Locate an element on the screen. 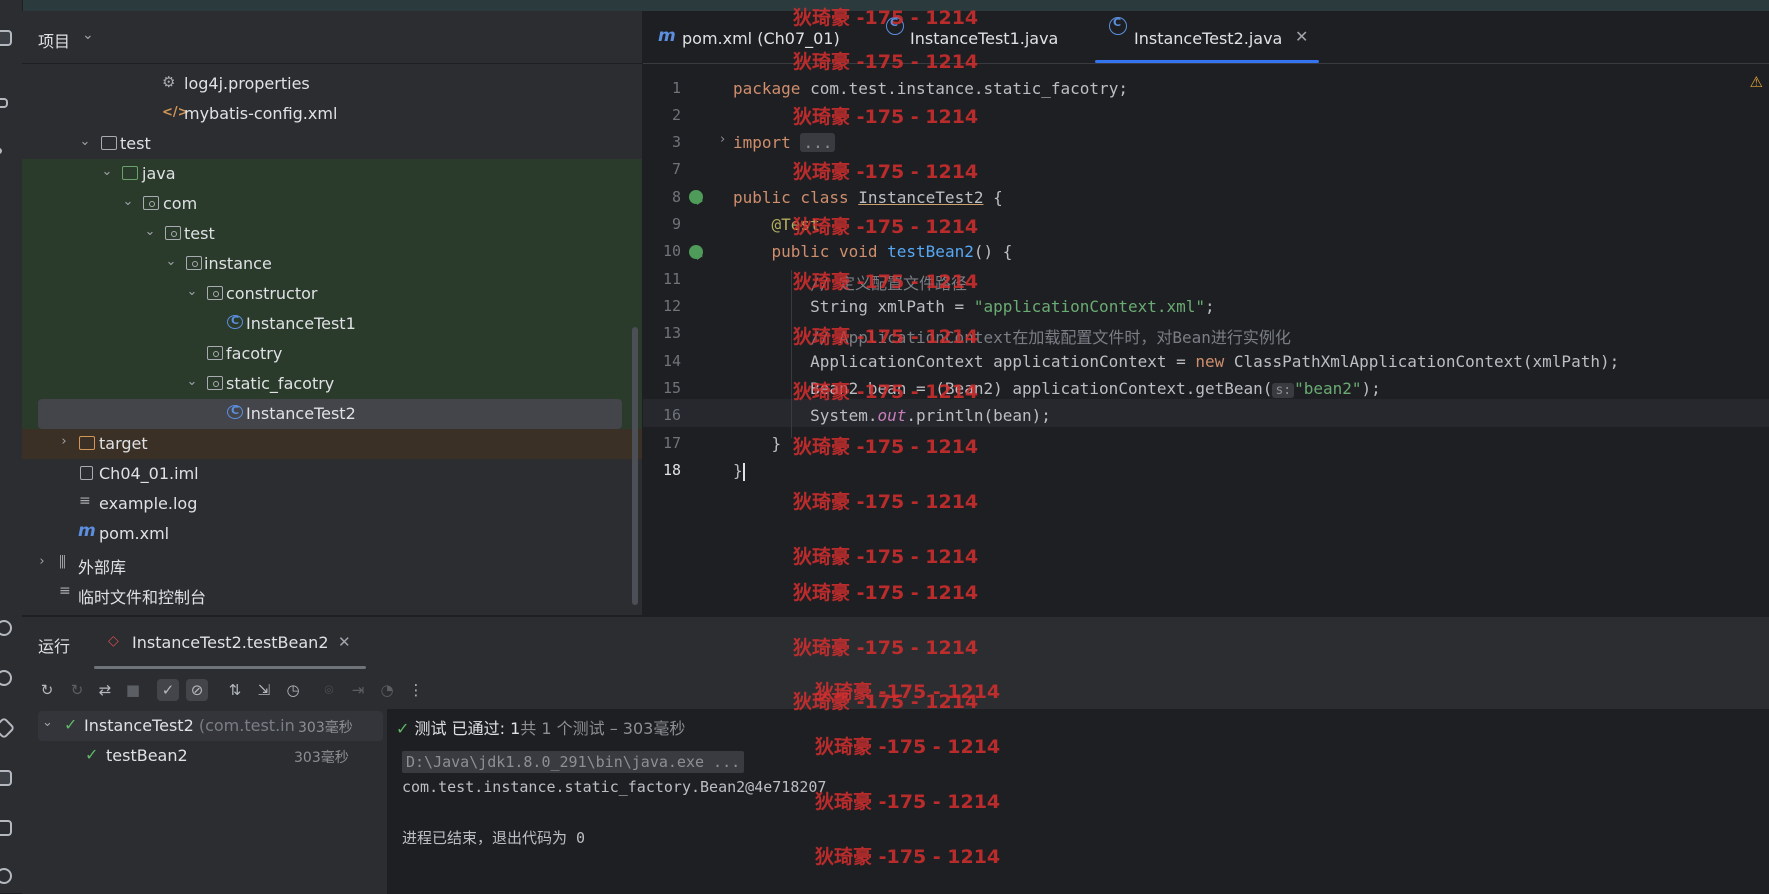 Image resolution: width=1769 pixels, height=894 pixels. tree-item-pom: m pom.xml is located at coordinates (332, 534).